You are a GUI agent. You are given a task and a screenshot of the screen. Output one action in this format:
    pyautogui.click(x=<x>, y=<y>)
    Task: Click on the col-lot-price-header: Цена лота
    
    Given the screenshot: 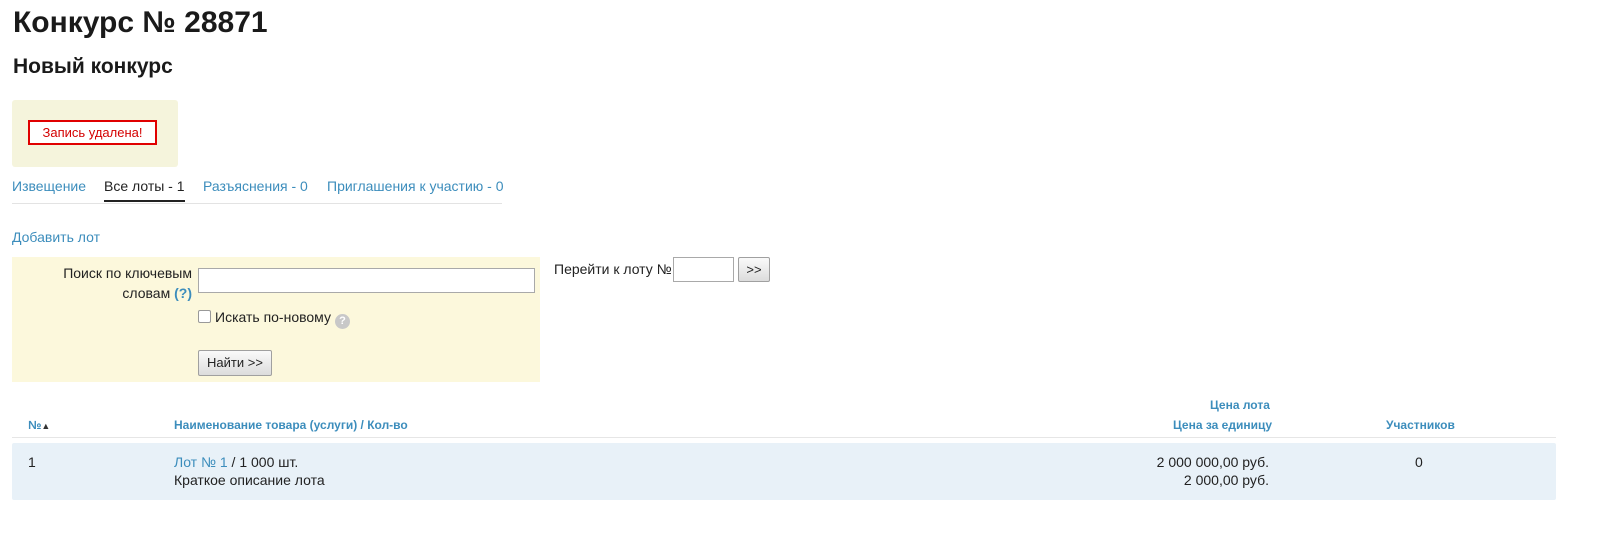 What is the action you would take?
    pyautogui.click(x=1240, y=405)
    